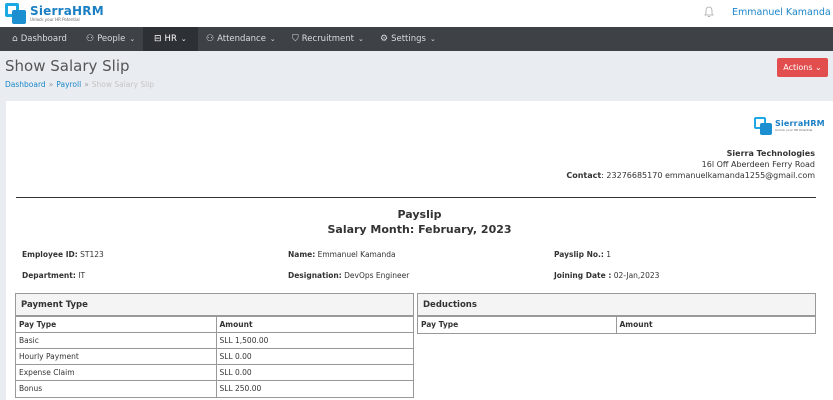 This screenshot has height=400, width=833. I want to click on company-logo-tagline: Unlock your HR Potential, so click(794, 130).